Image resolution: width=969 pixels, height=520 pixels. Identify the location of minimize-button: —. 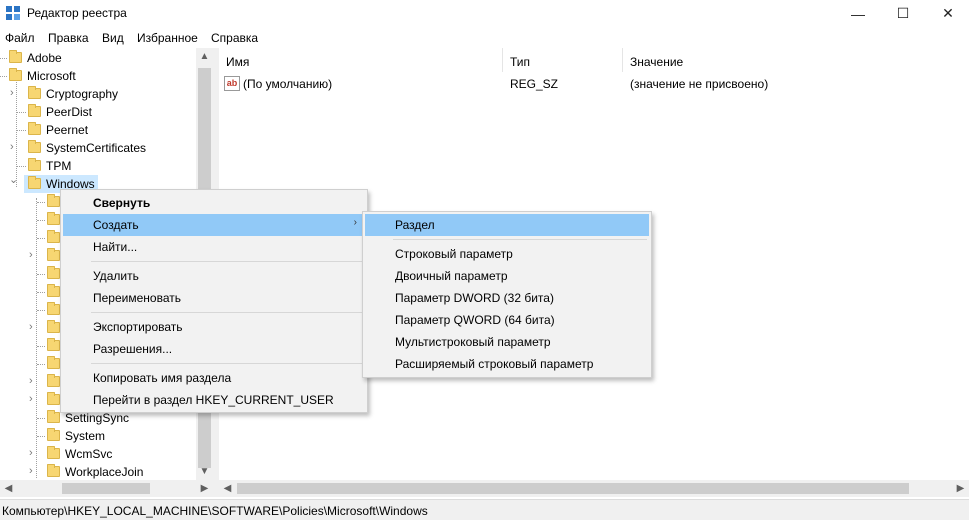
(858, 13).